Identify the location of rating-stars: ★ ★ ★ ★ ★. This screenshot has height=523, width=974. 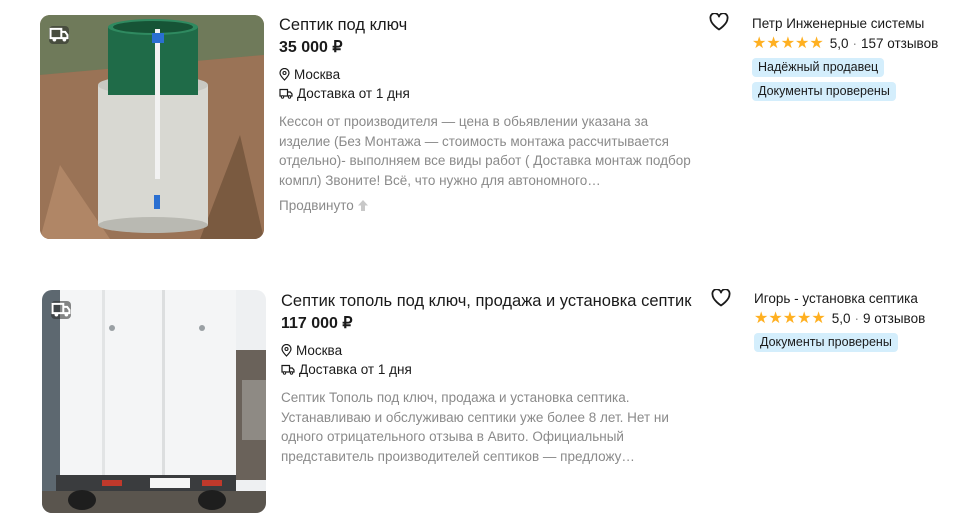
(790, 319).